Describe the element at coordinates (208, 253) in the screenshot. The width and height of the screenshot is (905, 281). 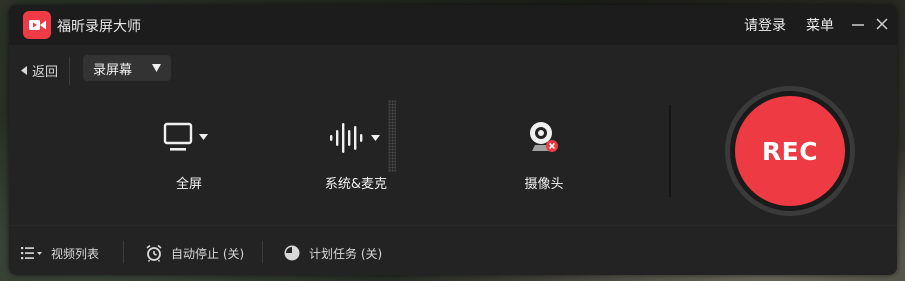
I see `auto-stop-label: 自动停止 (关)` at that location.